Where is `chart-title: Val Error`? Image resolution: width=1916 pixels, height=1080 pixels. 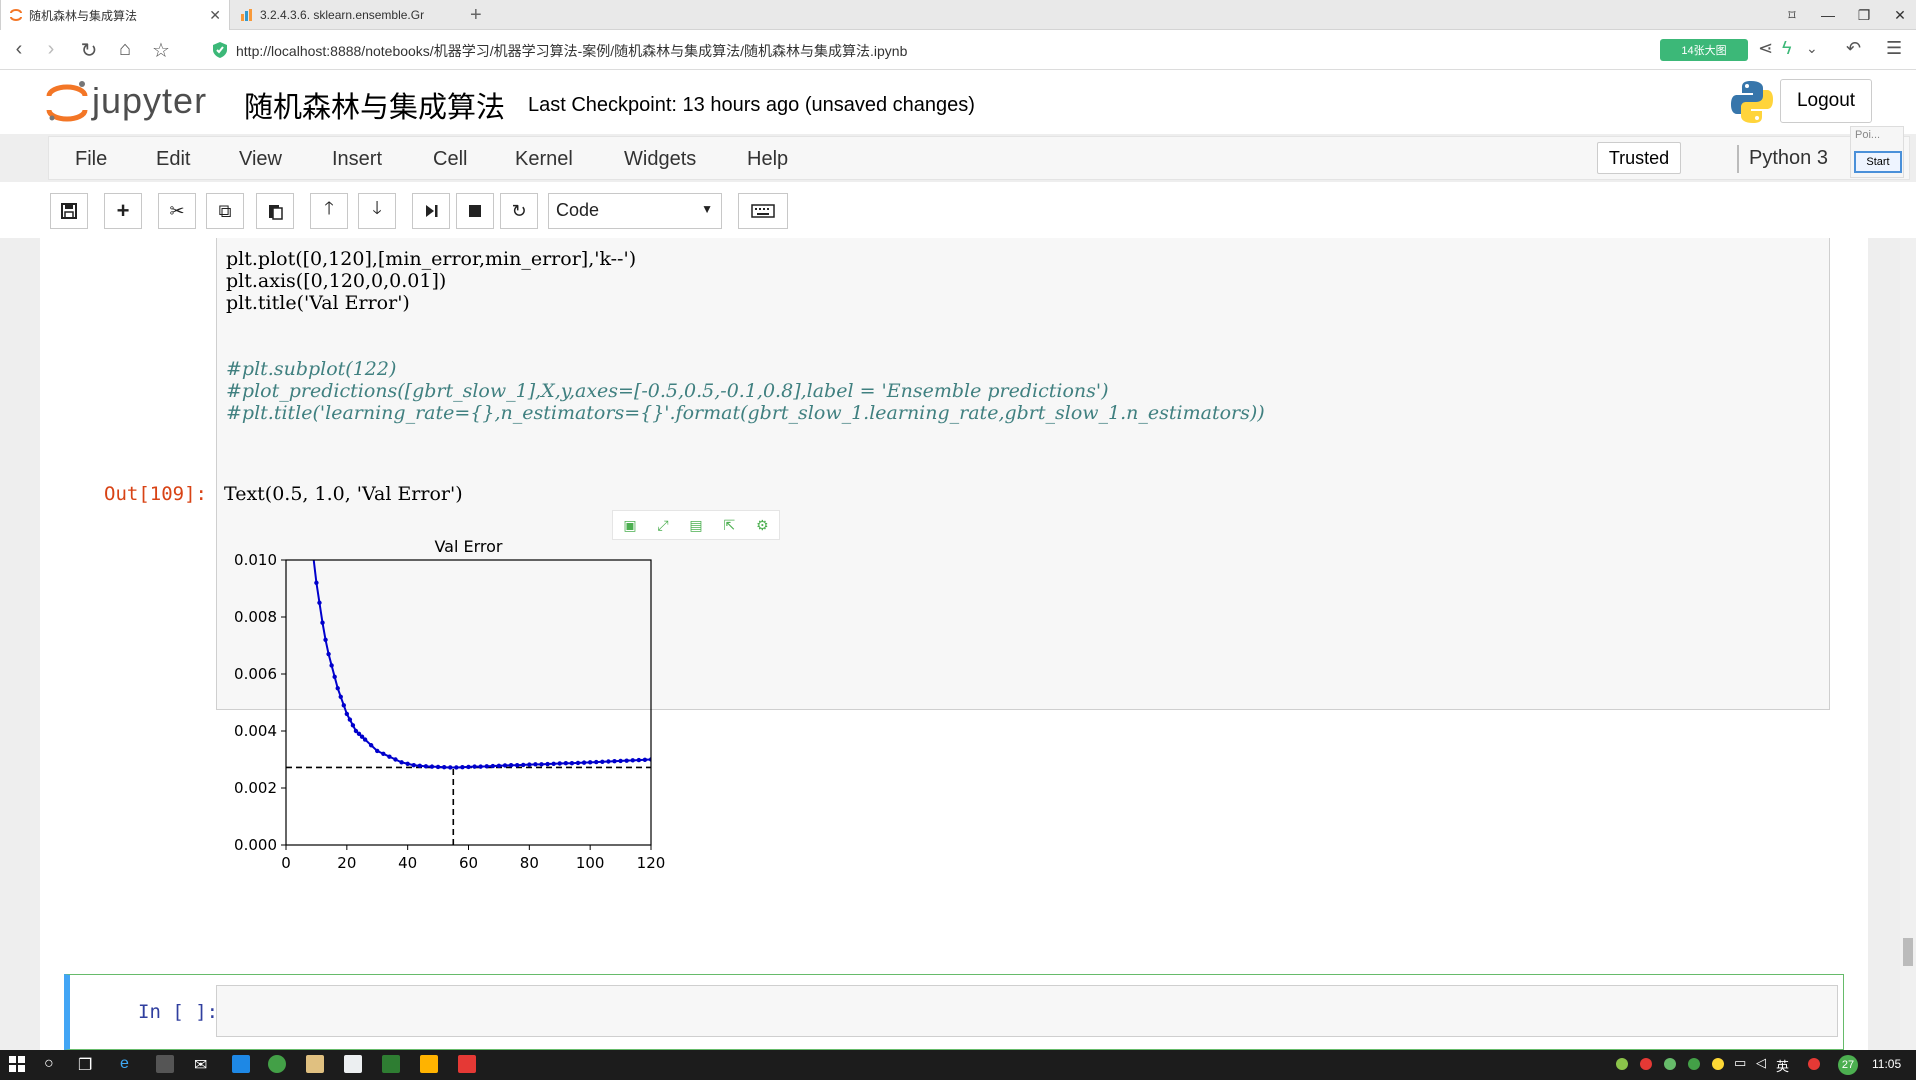
chart-title: Val Error is located at coordinates (468, 546).